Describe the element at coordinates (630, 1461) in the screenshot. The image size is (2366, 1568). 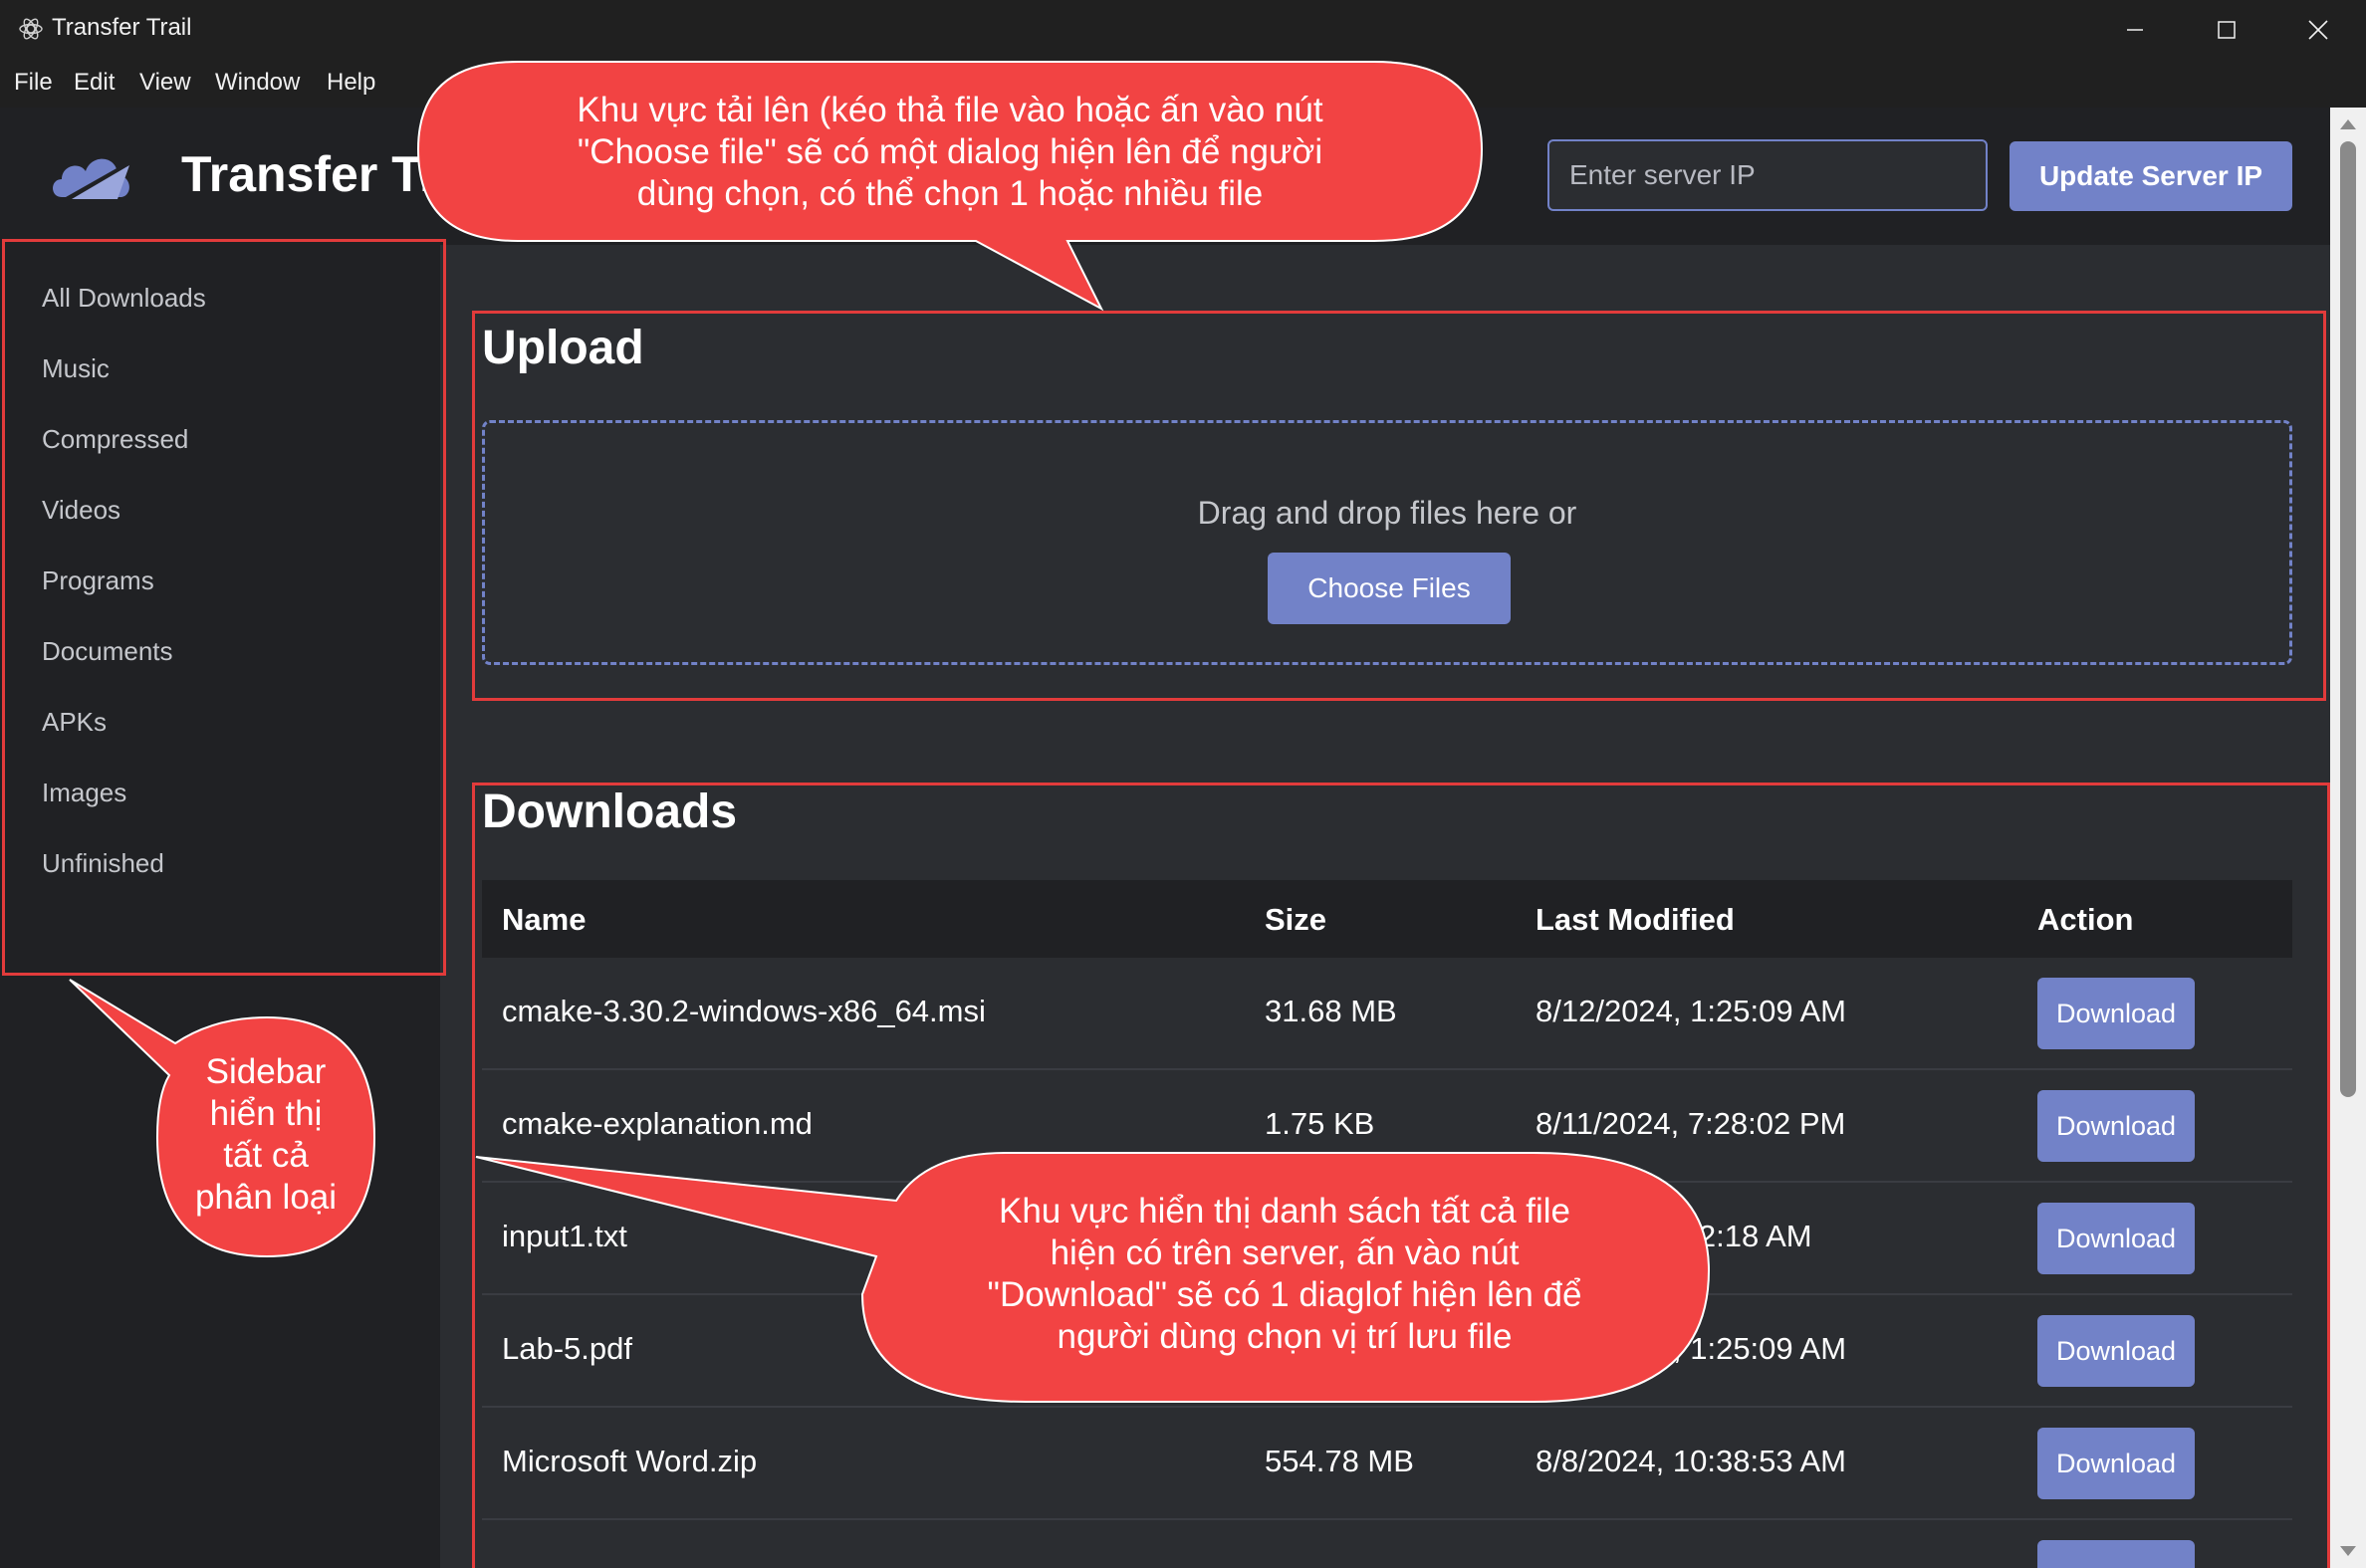
I see `file-name: Microsoft Word.zip` at that location.